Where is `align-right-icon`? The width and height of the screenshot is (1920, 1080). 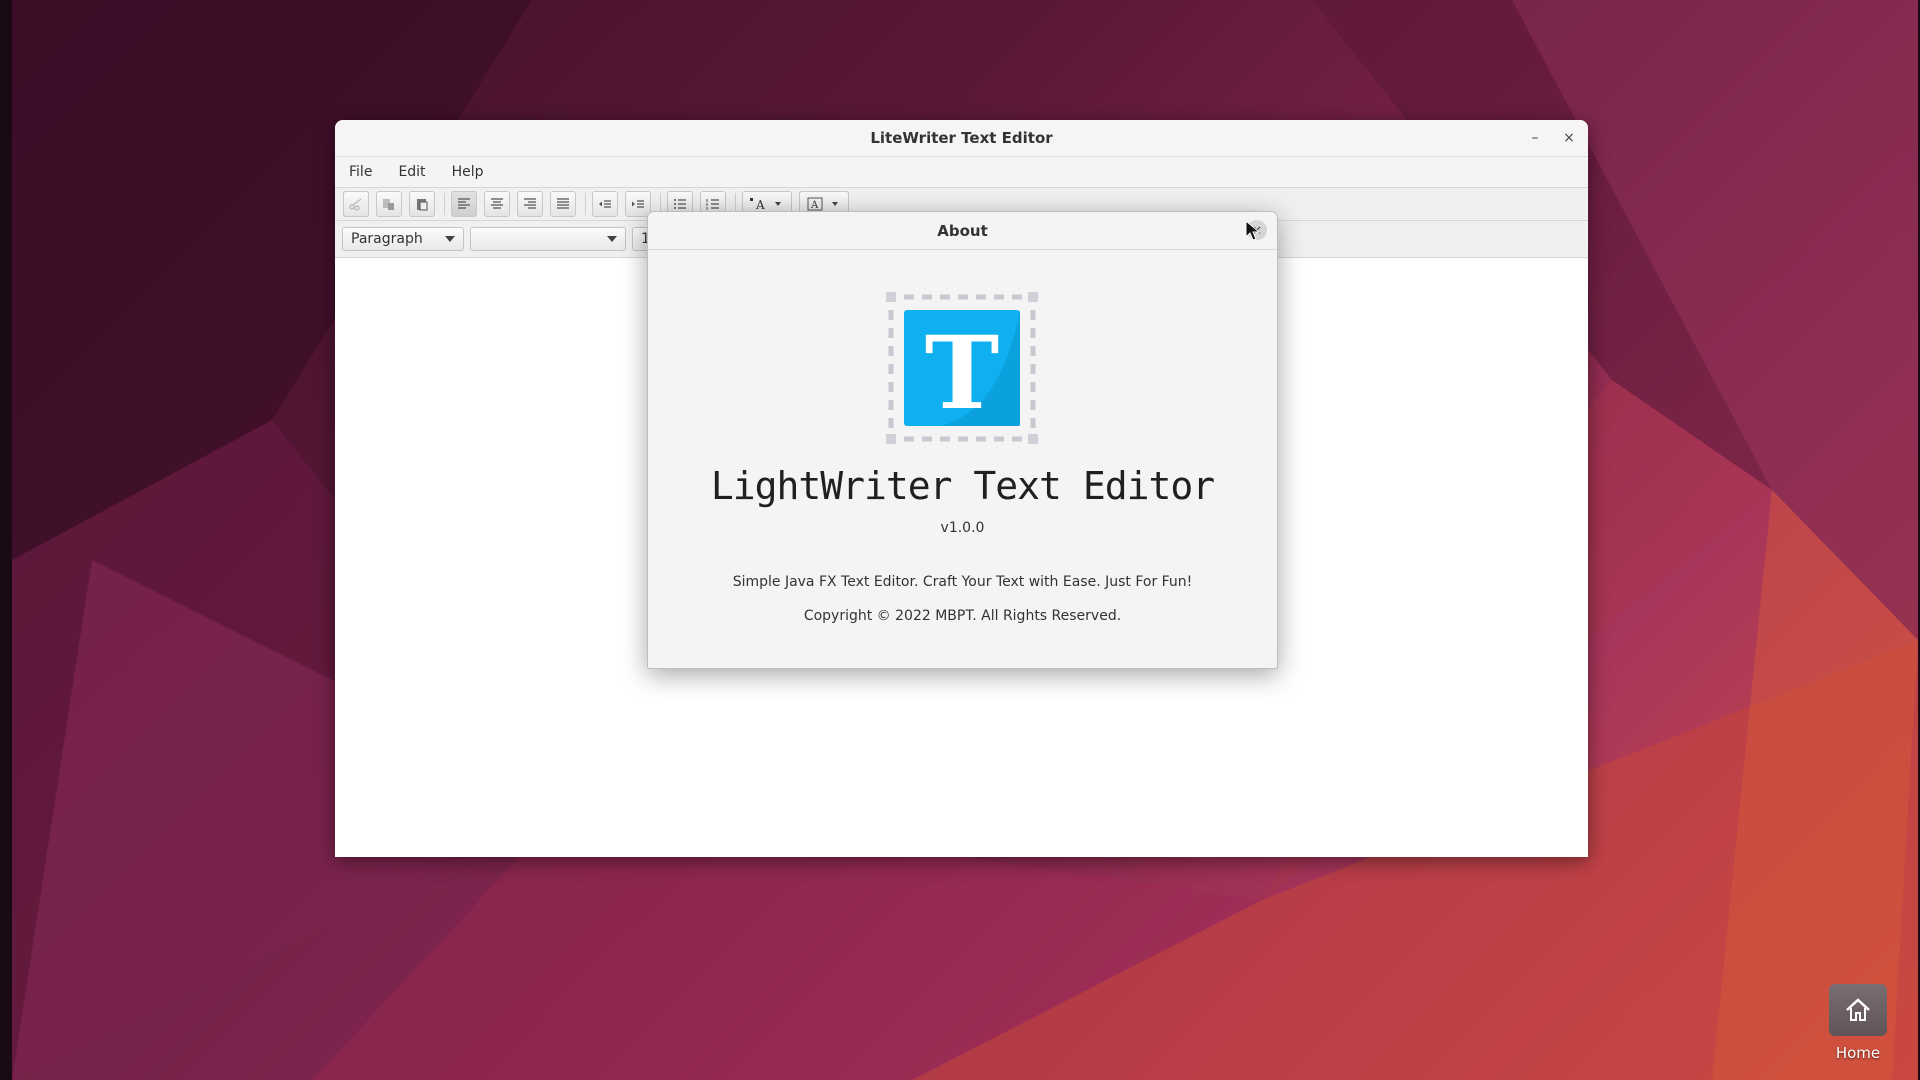
align-right-icon is located at coordinates (530, 203).